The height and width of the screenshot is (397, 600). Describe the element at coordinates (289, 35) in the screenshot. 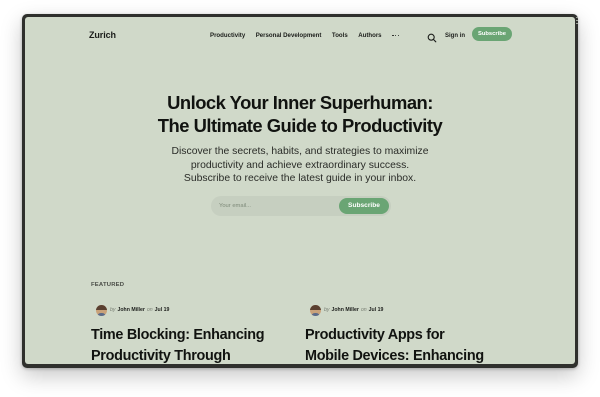

I see `menu-item-personal-development: Personal Development` at that location.